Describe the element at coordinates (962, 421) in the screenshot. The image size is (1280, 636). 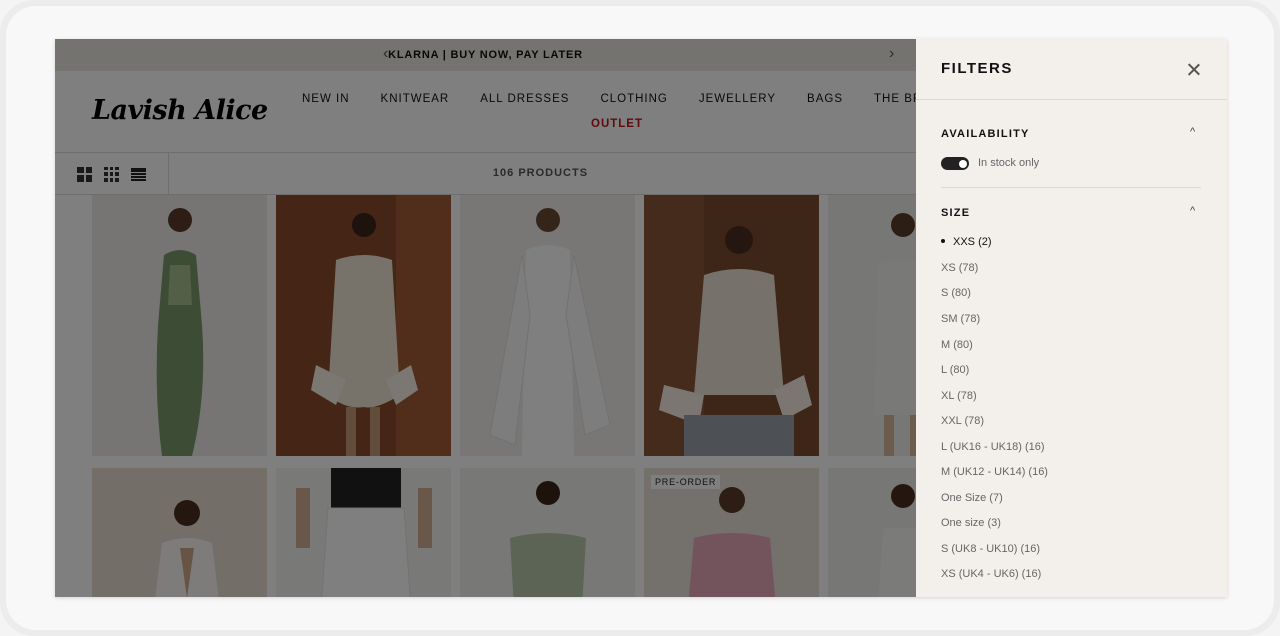
I see `size-option: XXL (78)` at that location.